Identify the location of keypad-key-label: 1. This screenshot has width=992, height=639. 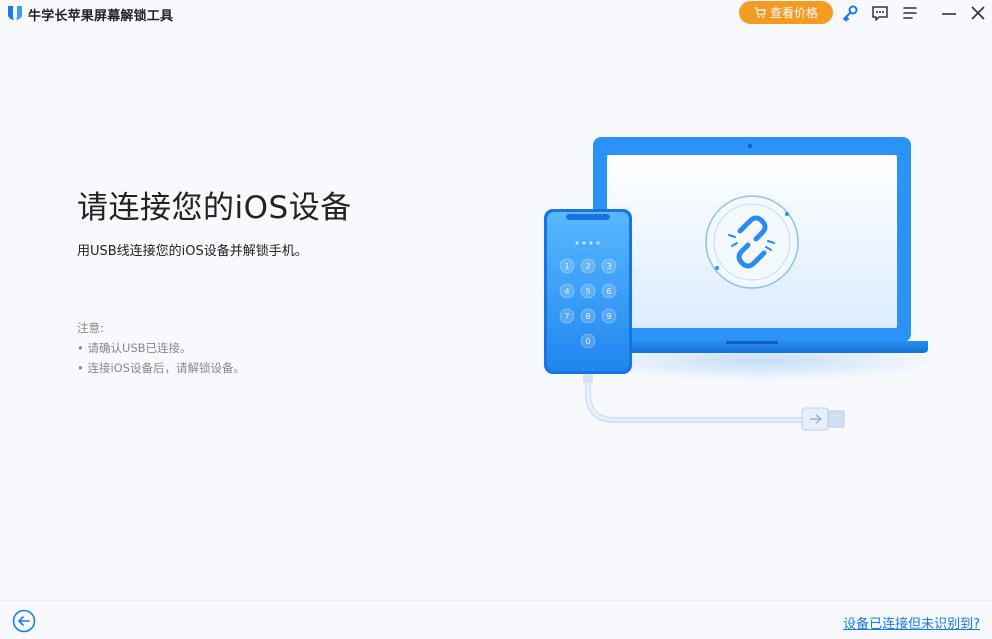
(566, 266).